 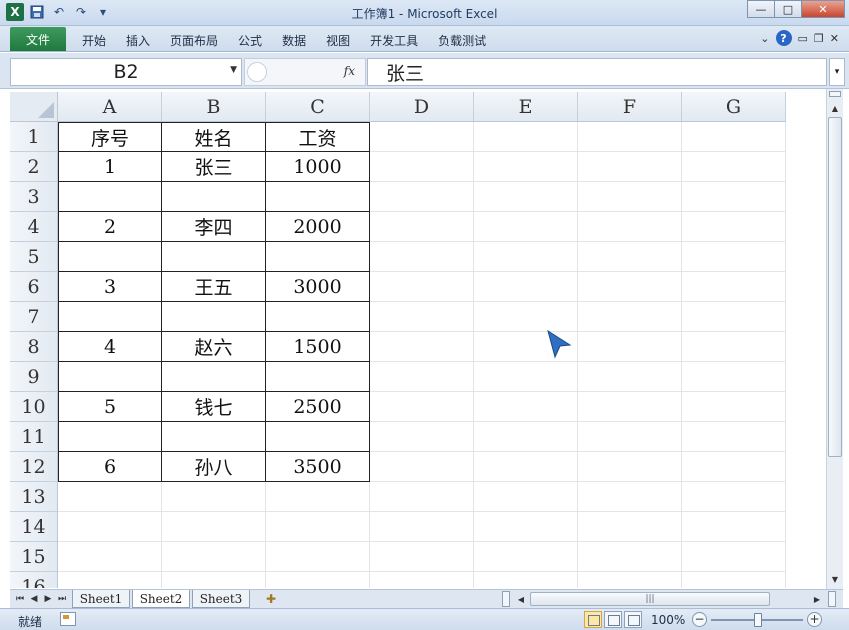 What do you see at coordinates (613, 619) in the screenshot?
I see `page-layout-view-icon` at bounding box center [613, 619].